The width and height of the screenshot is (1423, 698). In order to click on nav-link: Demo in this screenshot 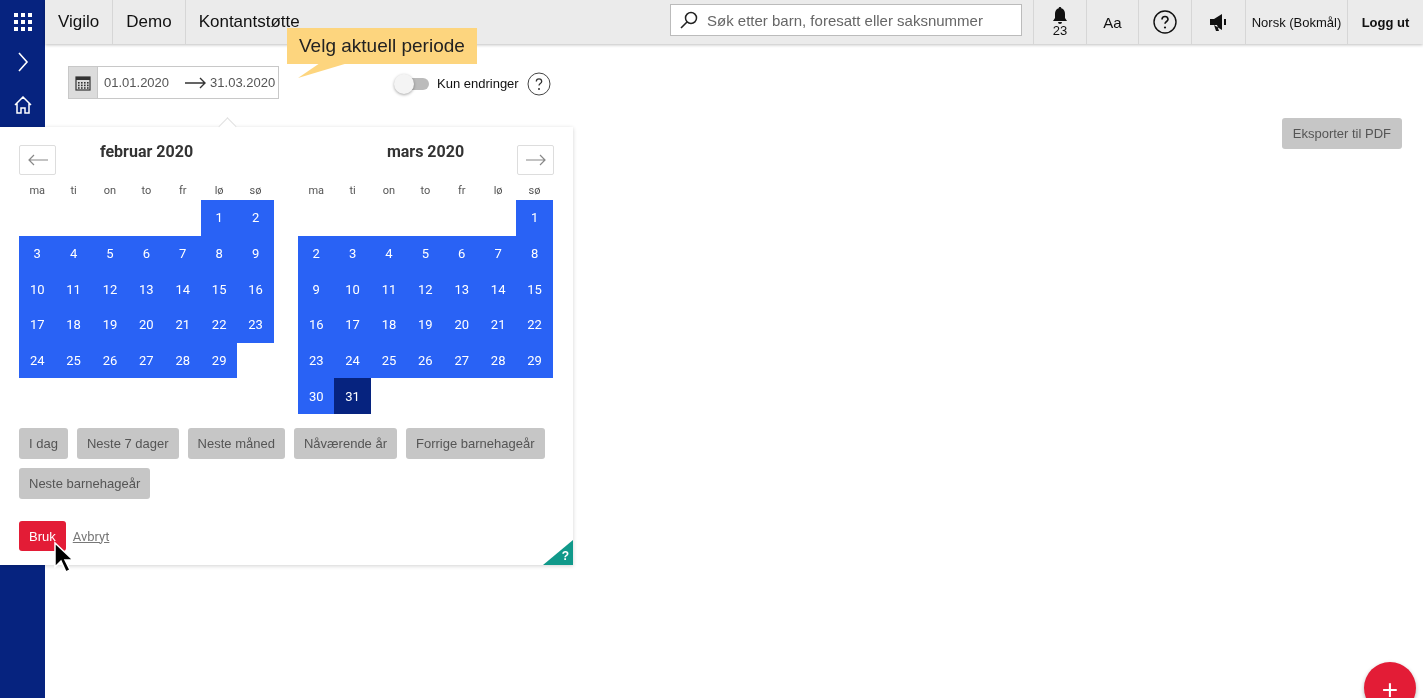, I will do `click(149, 22)`.